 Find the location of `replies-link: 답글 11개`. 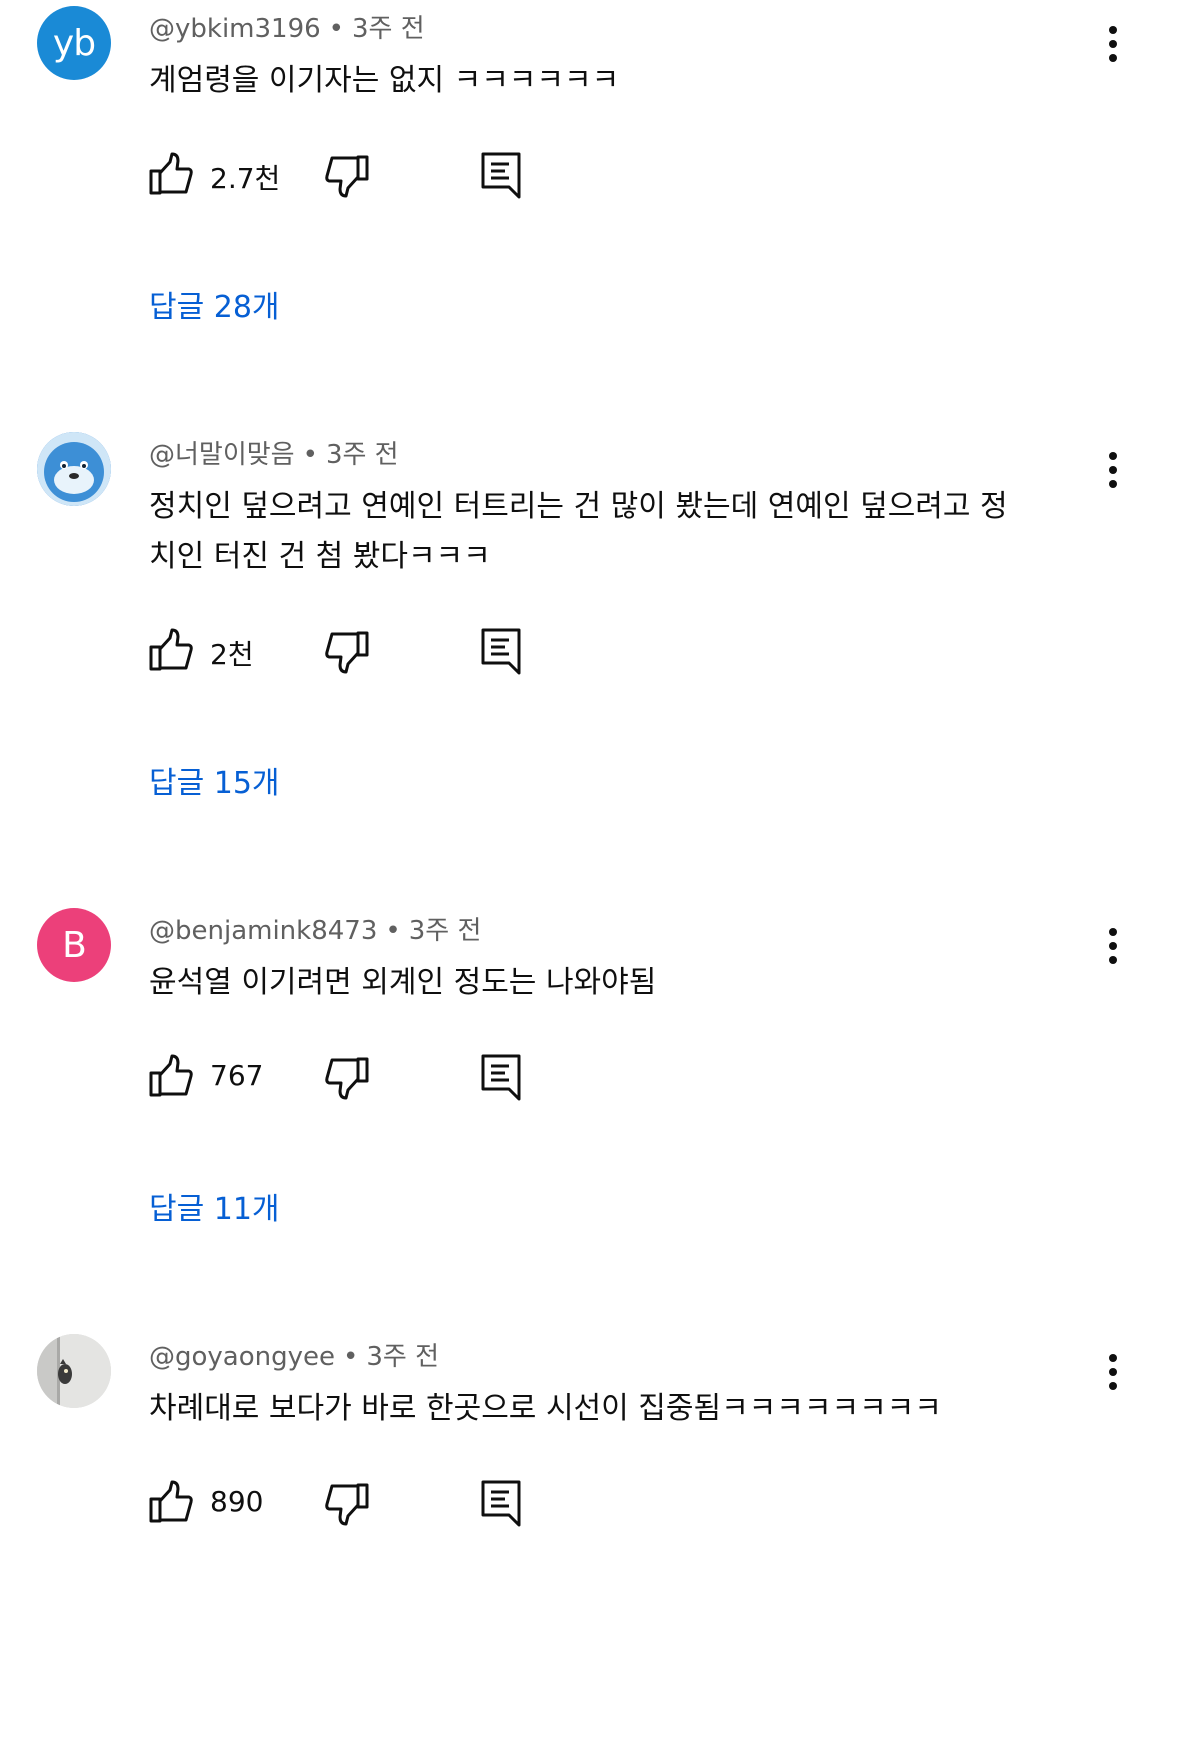

replies-link: 답글 11개 is located at coordinates (214, 1206).